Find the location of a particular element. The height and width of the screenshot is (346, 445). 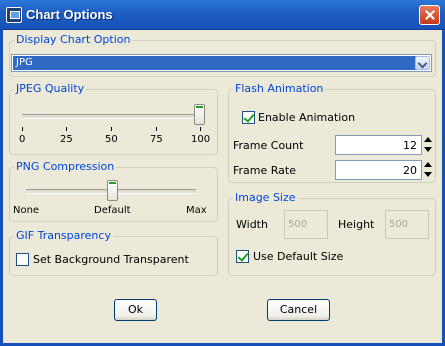

height-input: 500 is located at coordinates (407, 224).